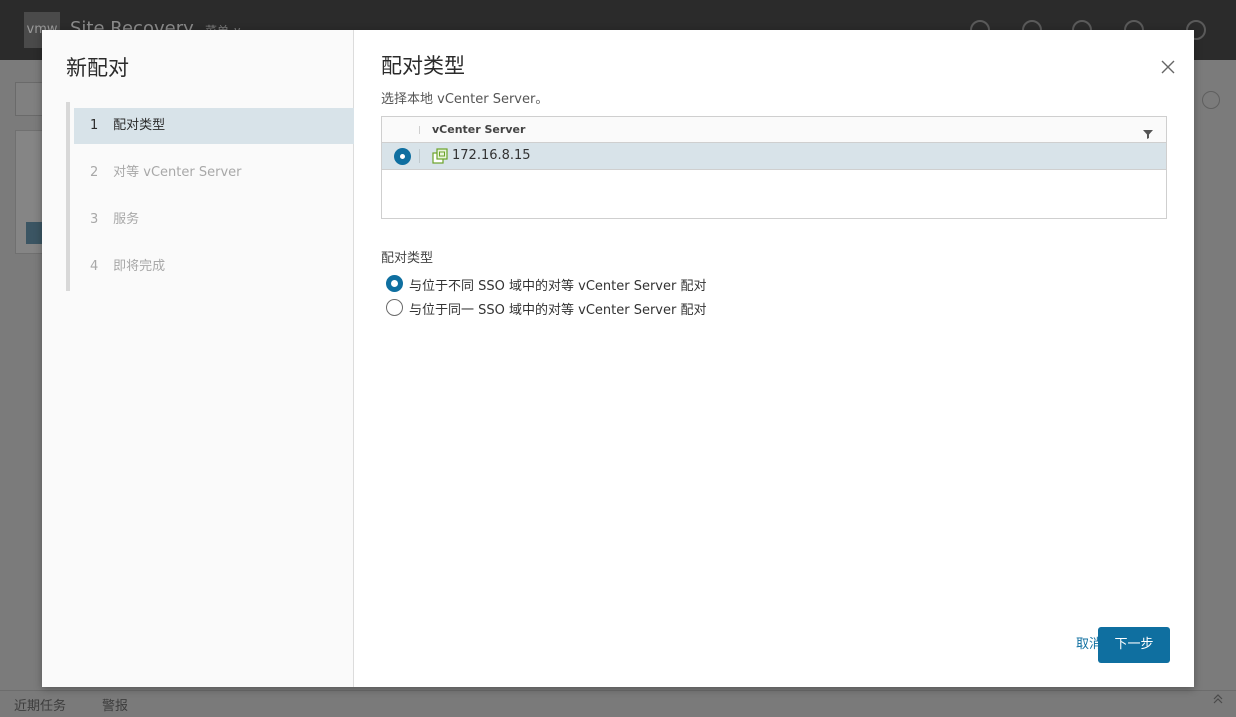  I want to click on step-peer-vcenter: 2 对等 vCenter Server, so click(214, 173).